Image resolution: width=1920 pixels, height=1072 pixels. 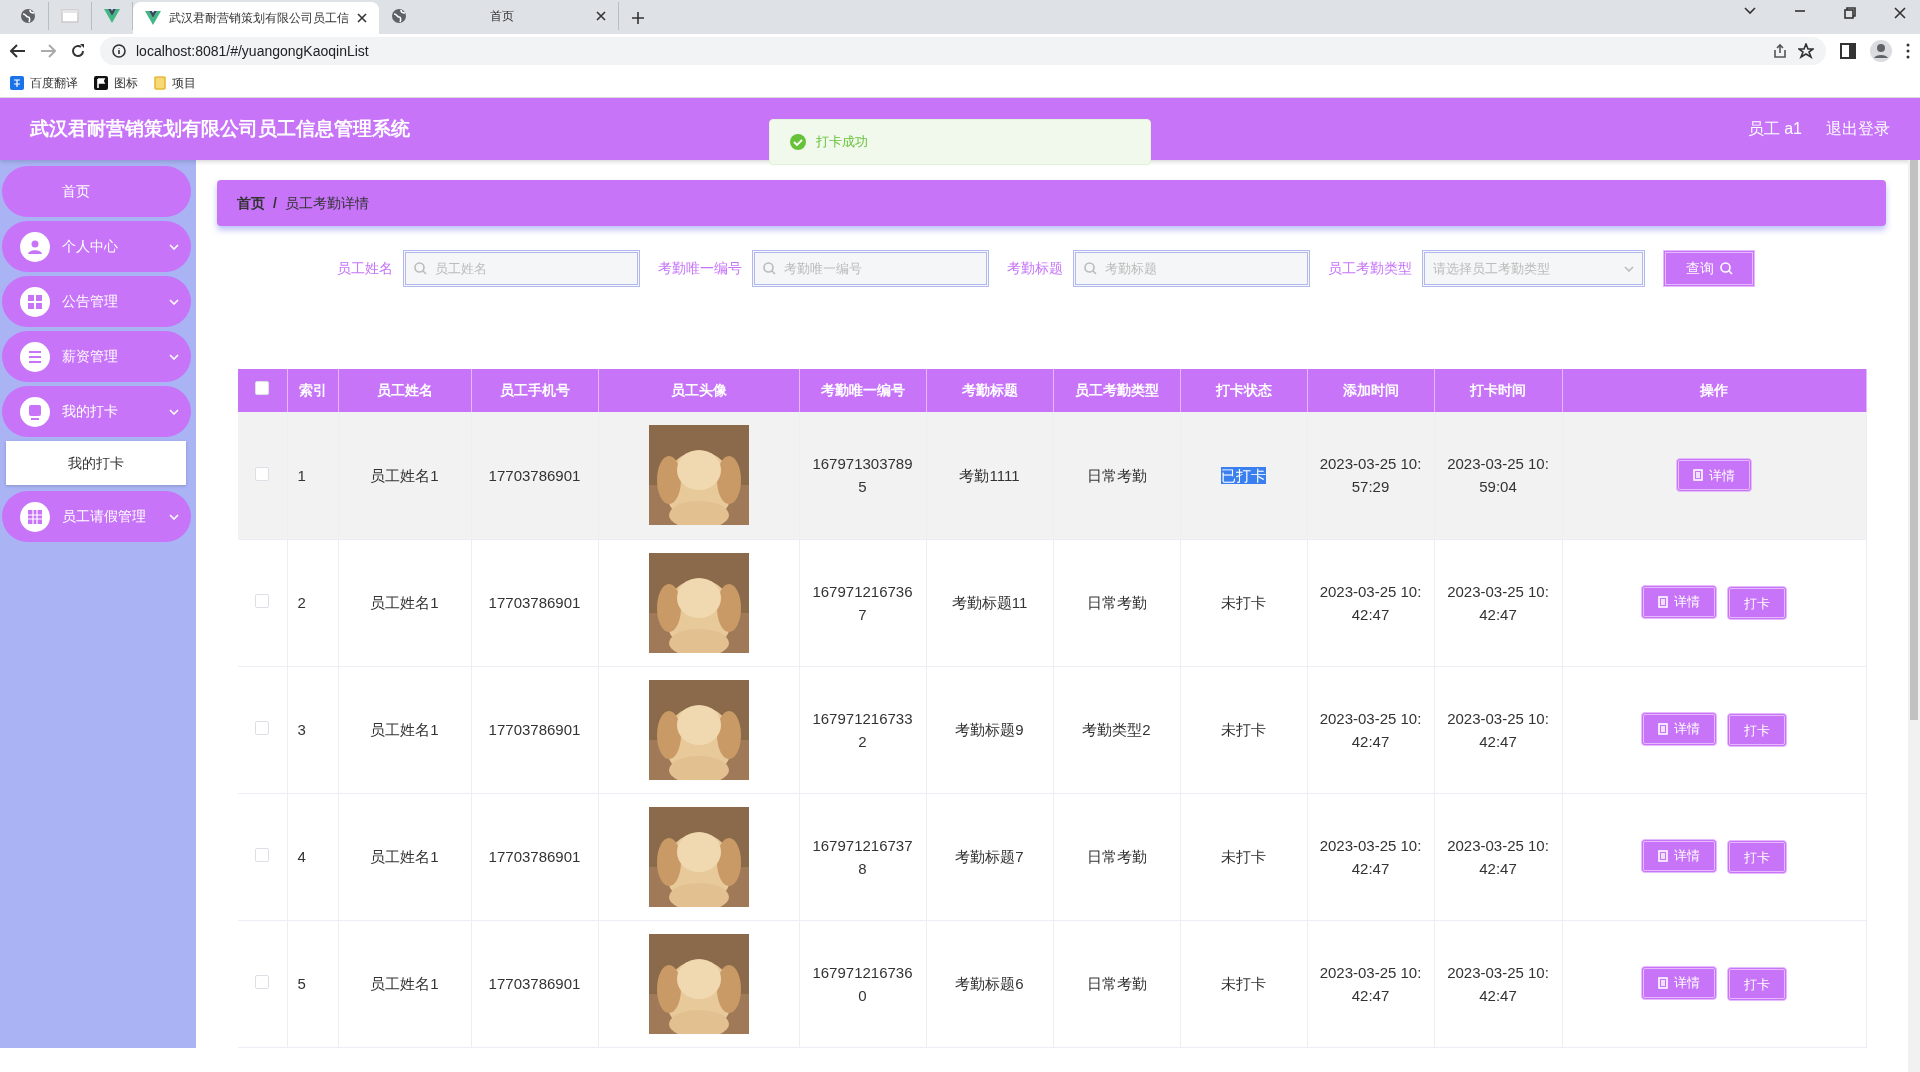 I want to click on folder-icon, so click(x=160, y=82).